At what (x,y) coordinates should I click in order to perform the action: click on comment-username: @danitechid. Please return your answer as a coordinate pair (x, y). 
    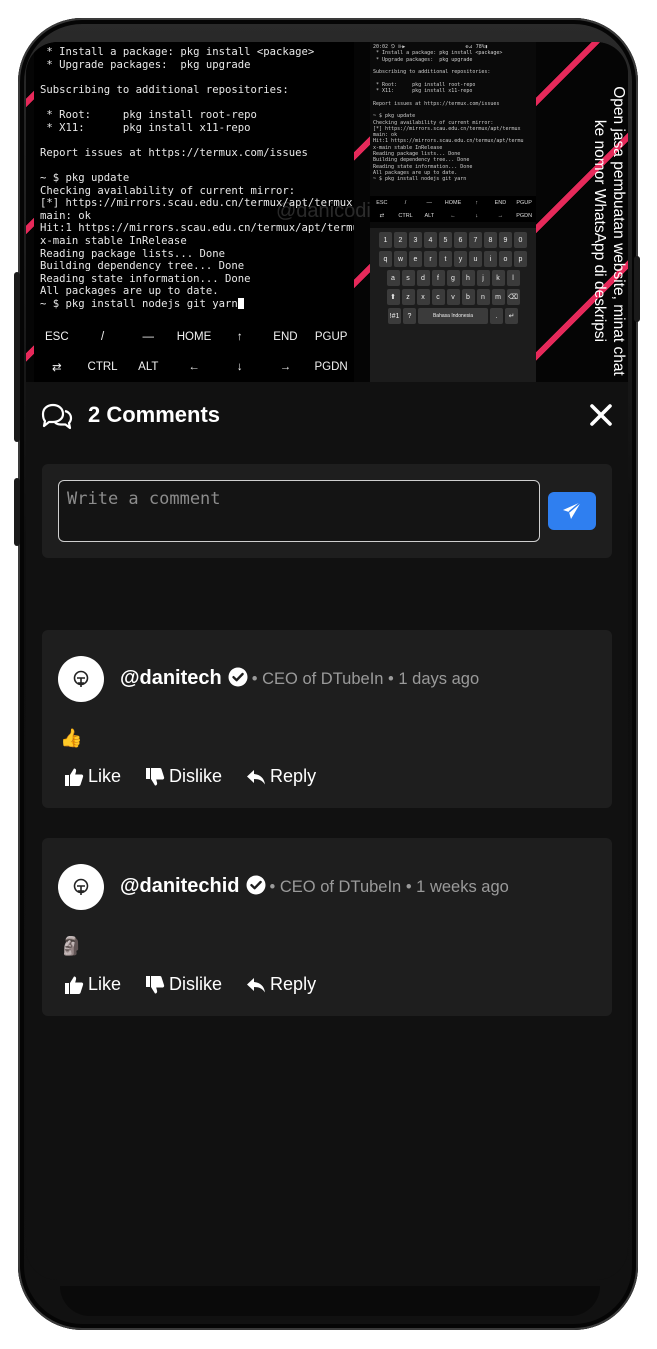
    Looking at the image, I should click on (180, 886).